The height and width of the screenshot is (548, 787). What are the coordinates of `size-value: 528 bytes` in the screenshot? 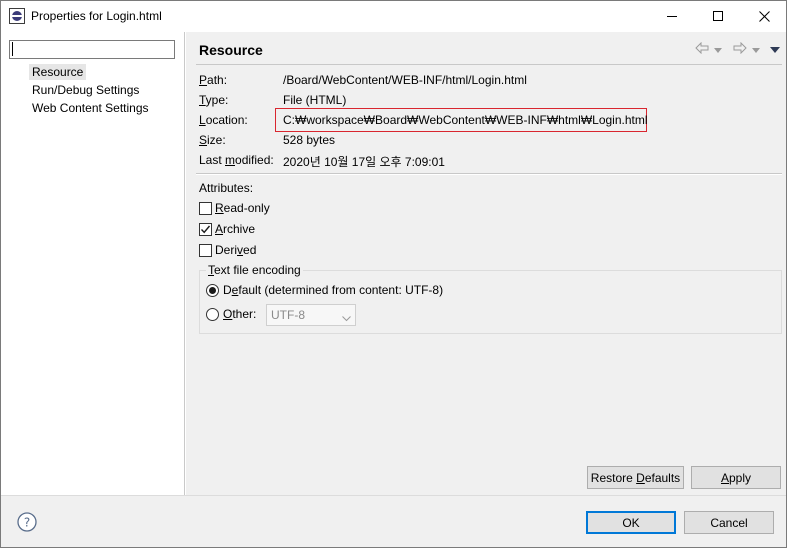 It's located at (309, 140).